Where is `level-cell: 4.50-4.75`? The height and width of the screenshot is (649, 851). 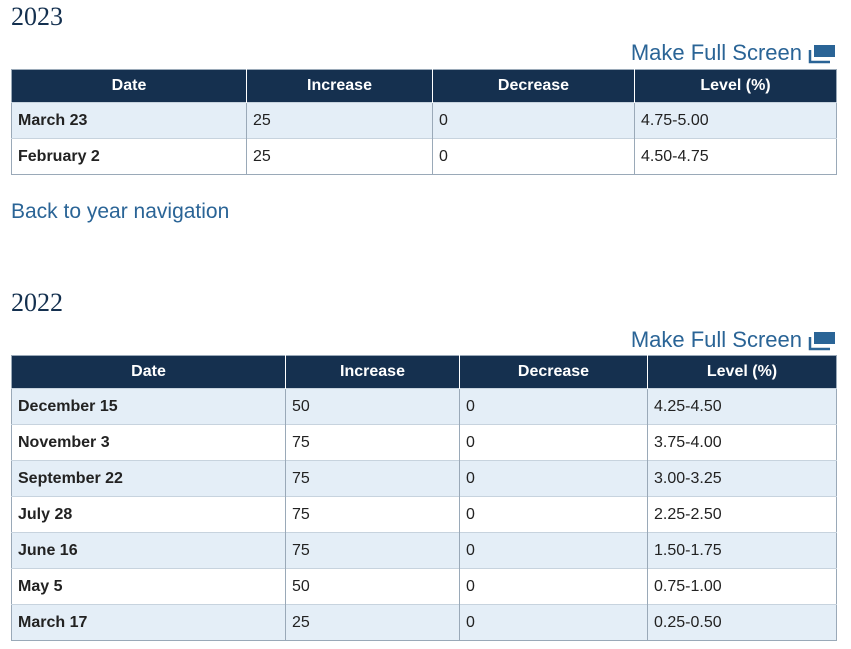 level-cell: 4.50-4.75 is located at coordinates (735, 156).